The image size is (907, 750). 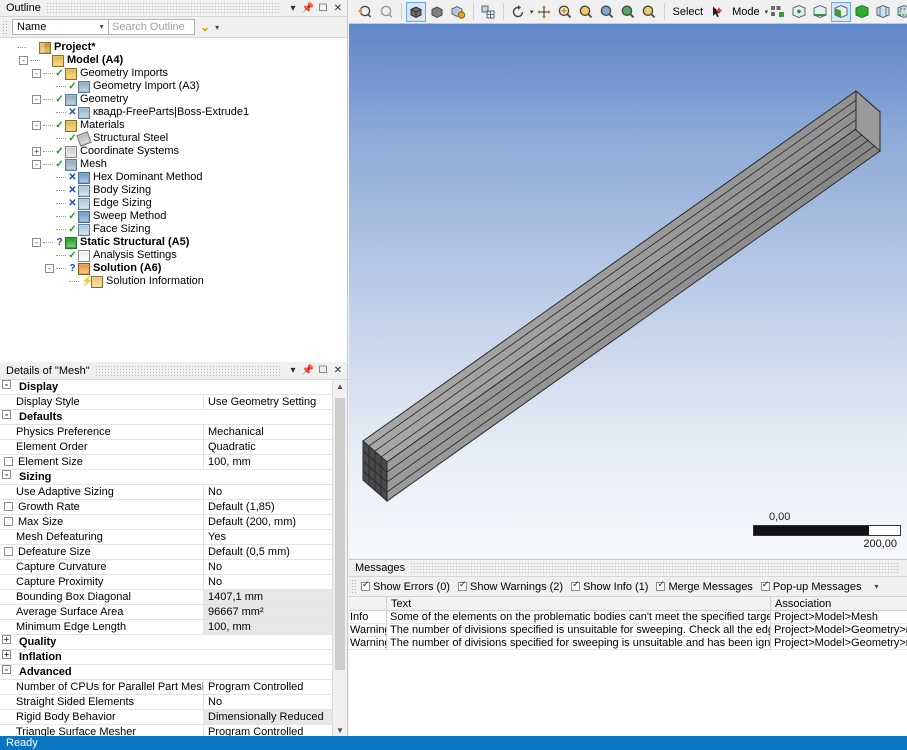 I want to click on tree-item: ✕ Hex Dominant Method, so click(x=173, y=177).